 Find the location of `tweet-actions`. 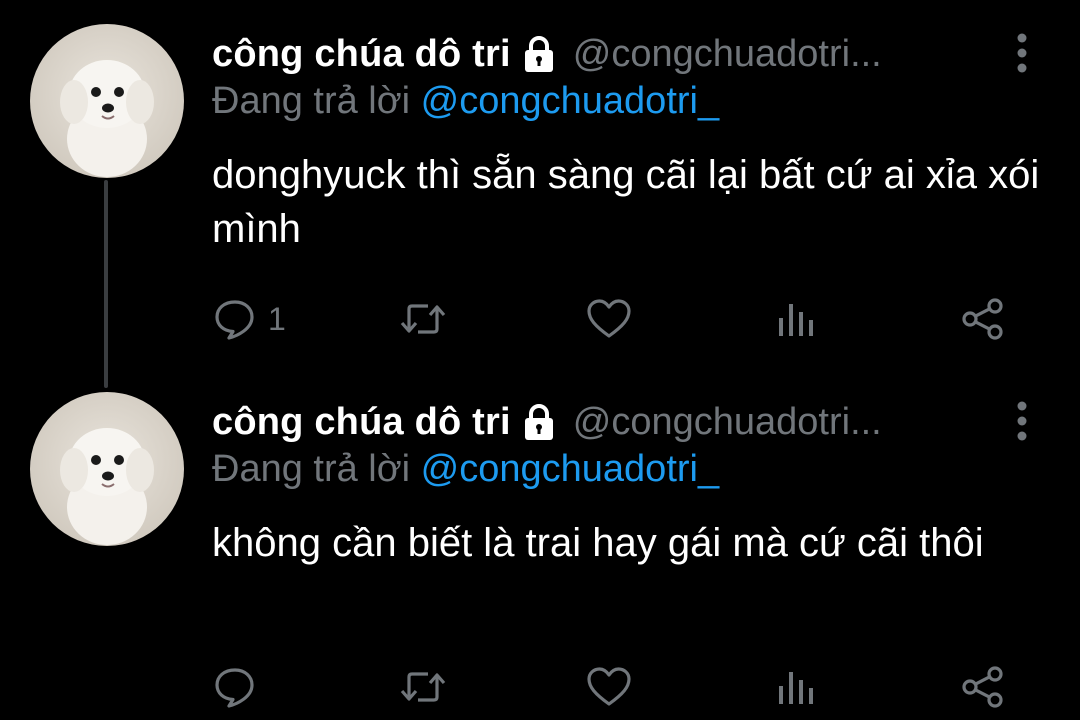

tweet-actions is located at coordinates (612, 687).